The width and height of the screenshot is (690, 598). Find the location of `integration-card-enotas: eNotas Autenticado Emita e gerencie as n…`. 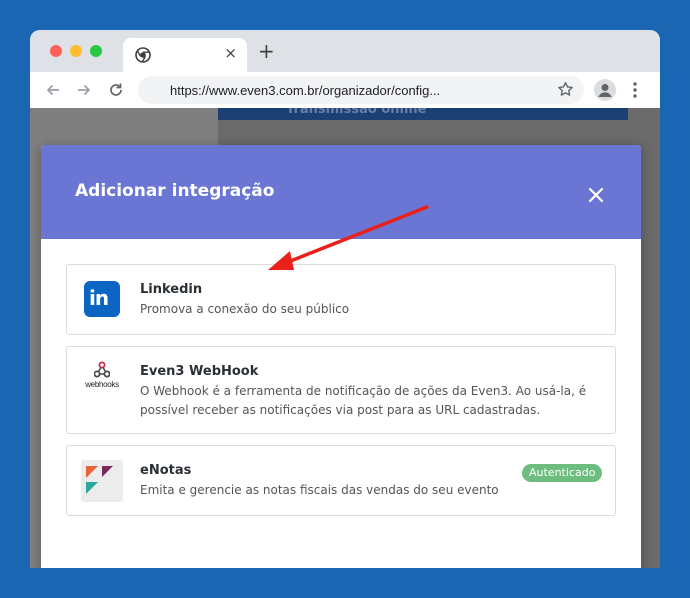

integration-card-enotas: eNotas Autenticado Emita e gerencie as n… is located at coordinates (341, 480).